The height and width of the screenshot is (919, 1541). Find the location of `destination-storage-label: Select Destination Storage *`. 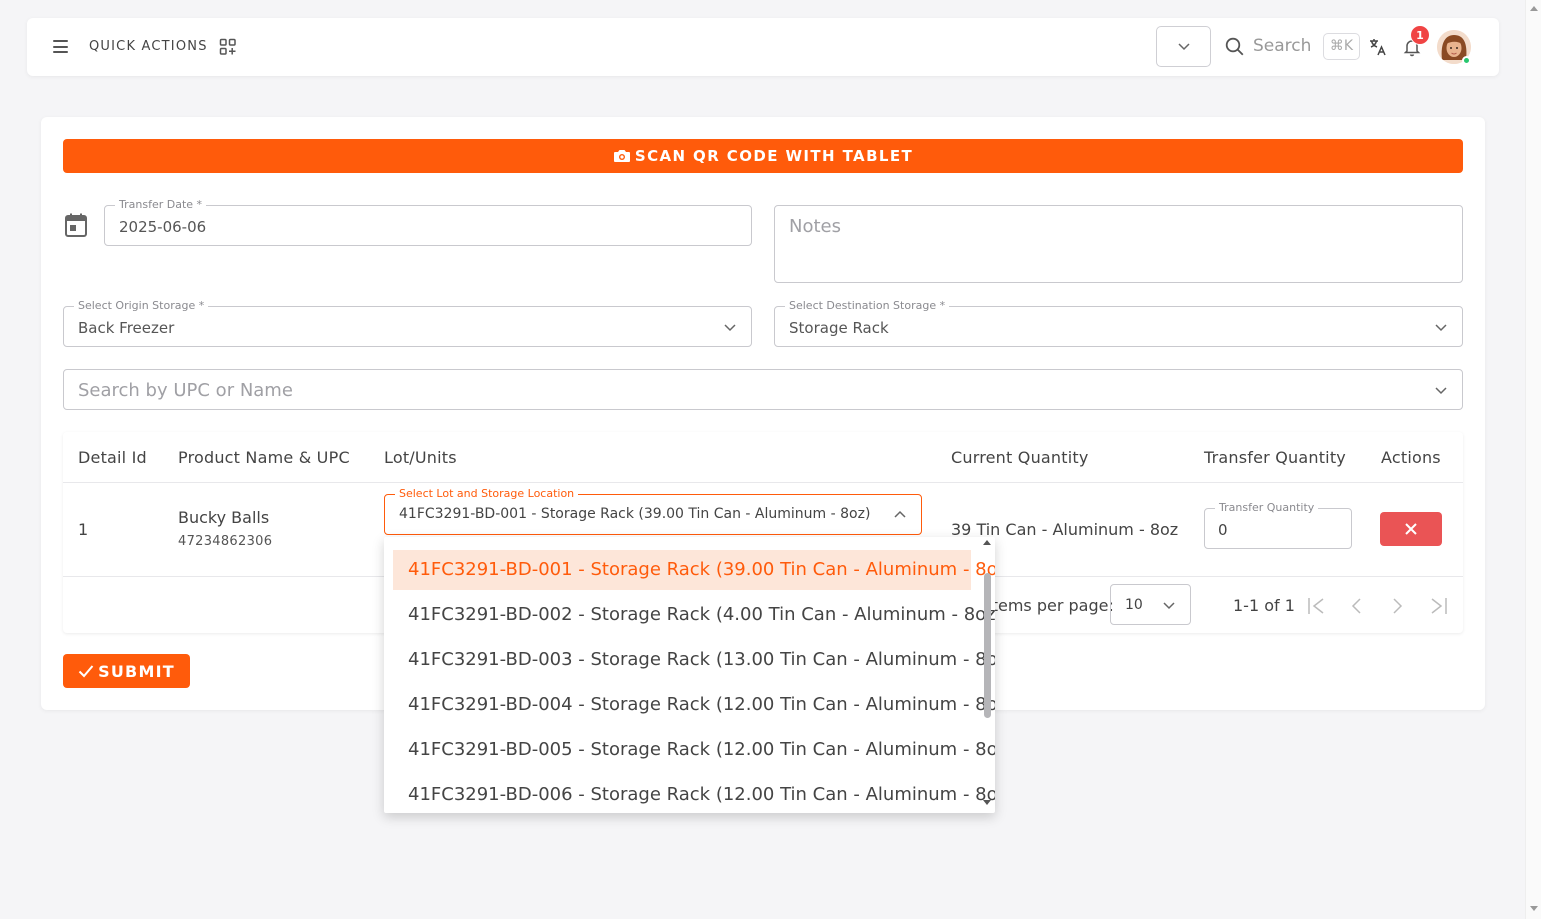

destination-storage-label: Select Destination Storage * is located at coordinates (867, 305).